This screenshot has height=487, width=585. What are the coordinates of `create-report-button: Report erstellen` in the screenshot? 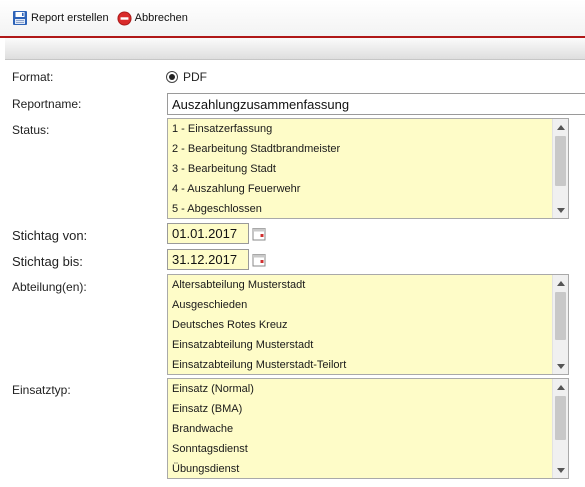 It's located at (60, 18).